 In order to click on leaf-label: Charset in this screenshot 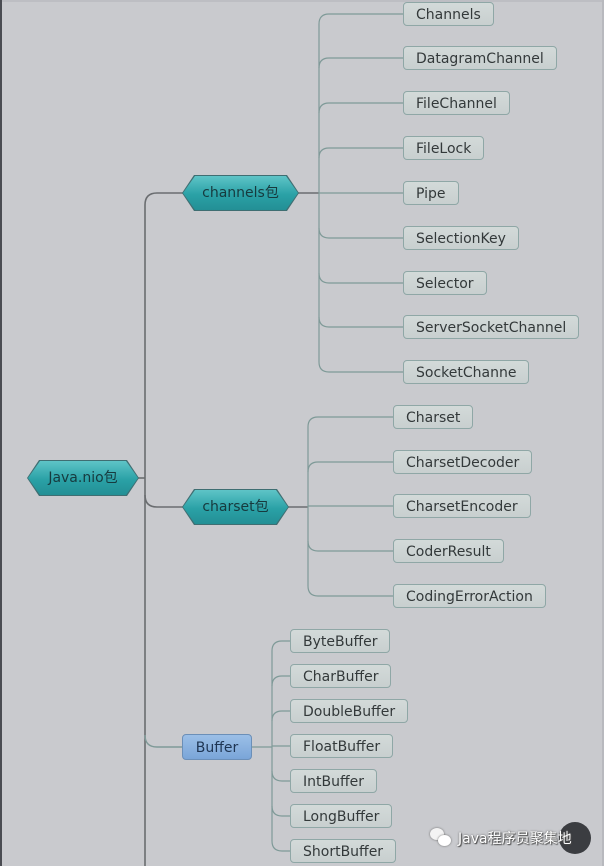, I will do `click(433, 418)`.